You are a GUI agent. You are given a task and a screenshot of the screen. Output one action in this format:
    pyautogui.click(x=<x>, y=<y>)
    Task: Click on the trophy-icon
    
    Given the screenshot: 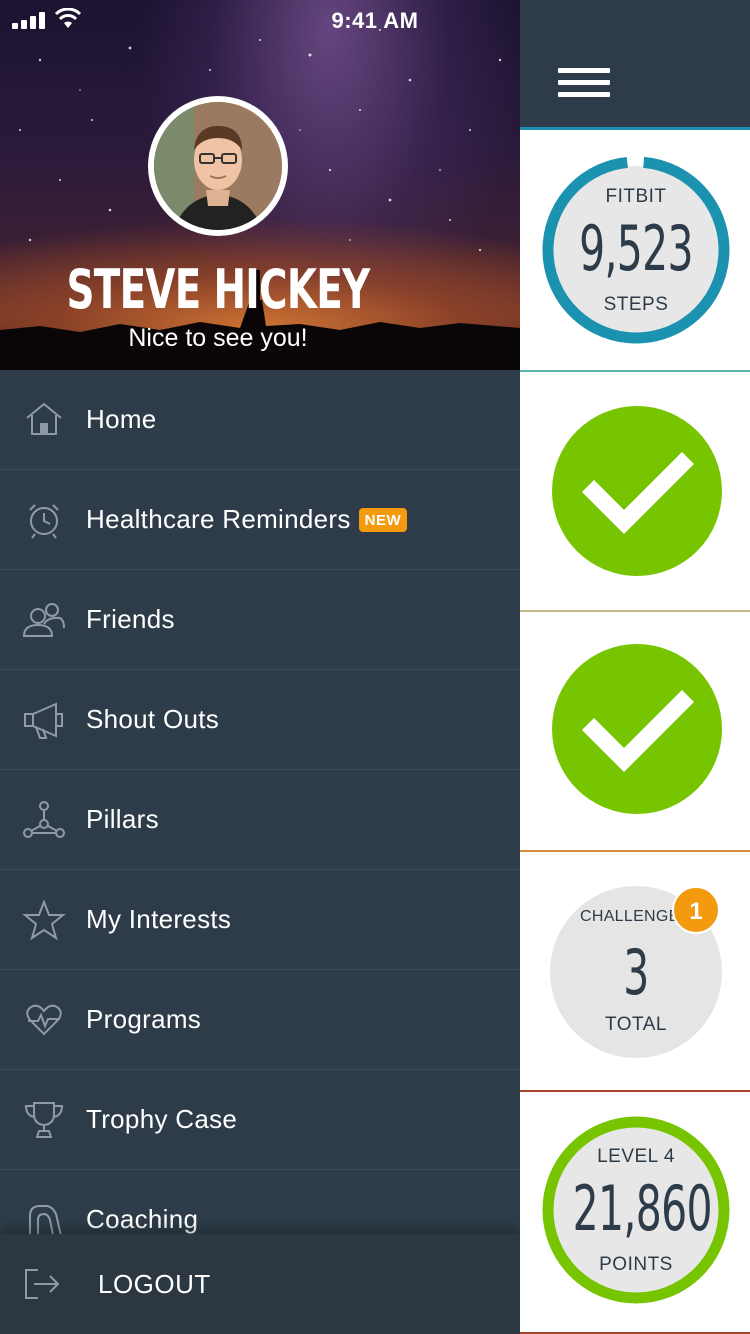 What is the action you would take?
    pyautogui.click(x=44, y=1120)
    